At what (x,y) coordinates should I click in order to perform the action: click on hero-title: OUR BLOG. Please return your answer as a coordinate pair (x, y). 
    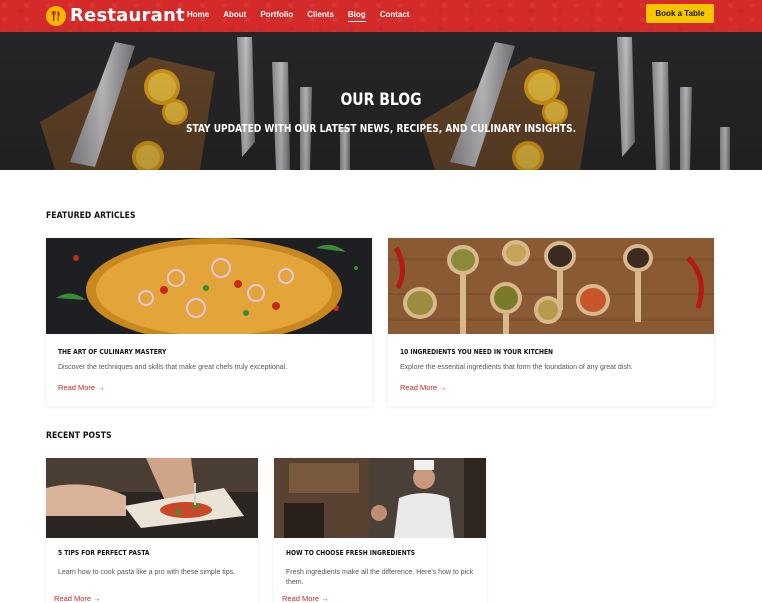
    Looking at the image, I should click on (381, 100).